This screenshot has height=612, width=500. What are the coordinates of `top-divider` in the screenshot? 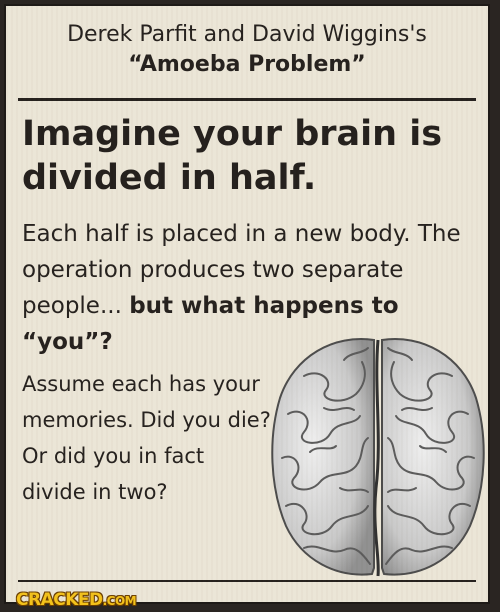 It's located at (247, 99).